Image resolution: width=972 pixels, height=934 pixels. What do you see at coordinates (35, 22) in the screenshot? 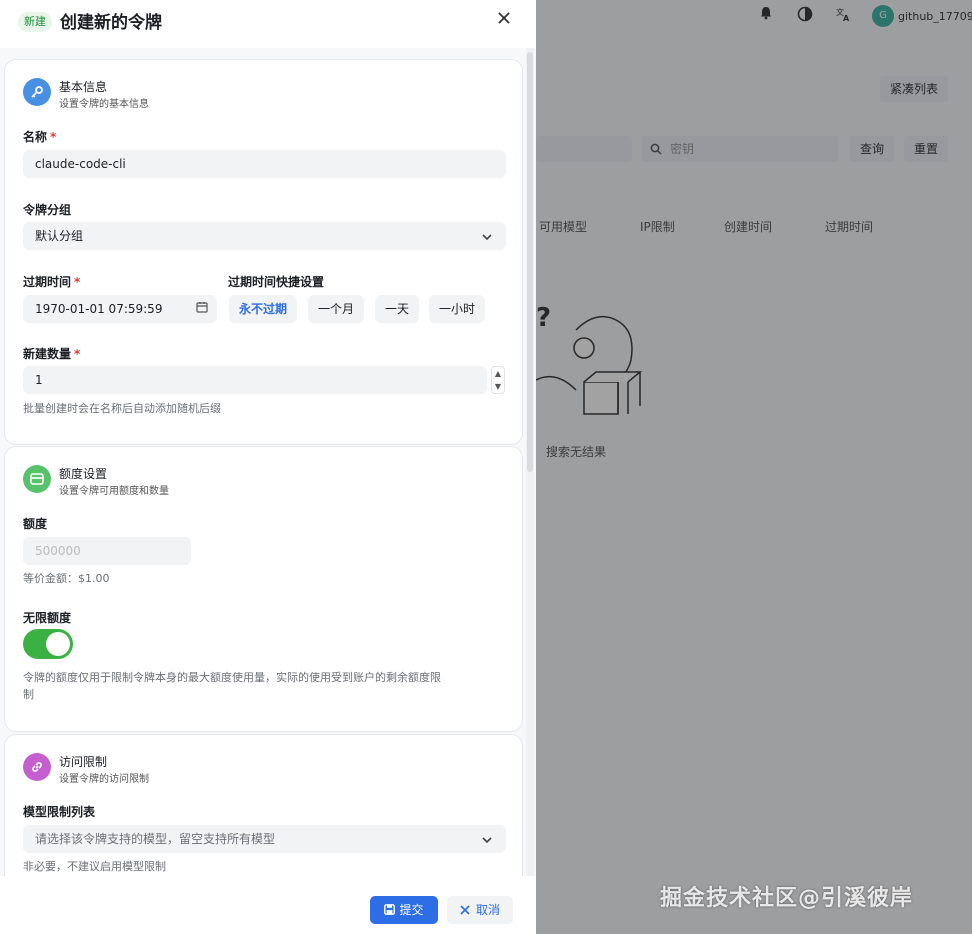
I see `new-tag: 新建` at bounding box center [35, 22].